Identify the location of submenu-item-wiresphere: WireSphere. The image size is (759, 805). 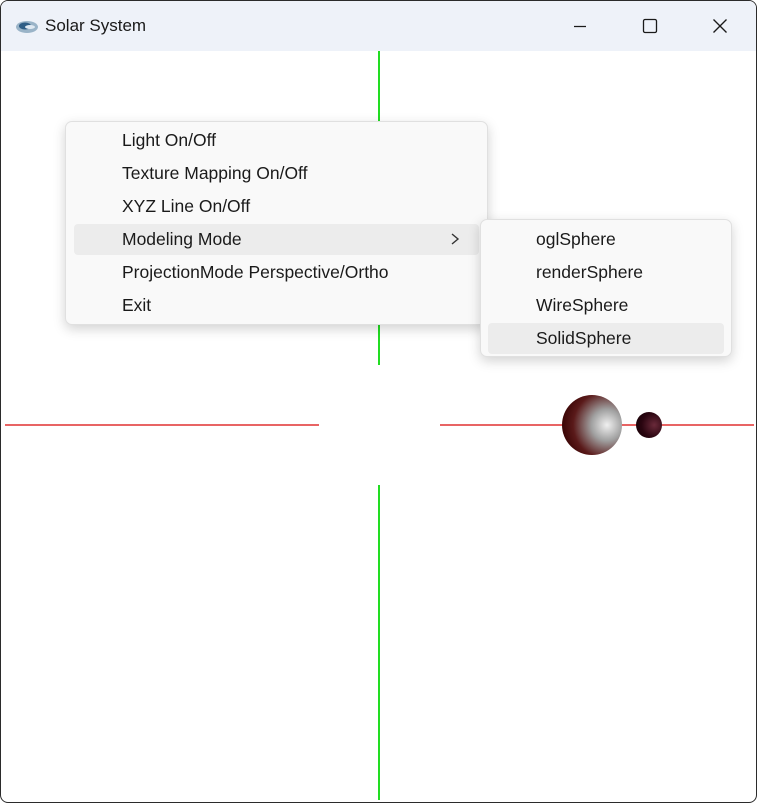
(606, 305).